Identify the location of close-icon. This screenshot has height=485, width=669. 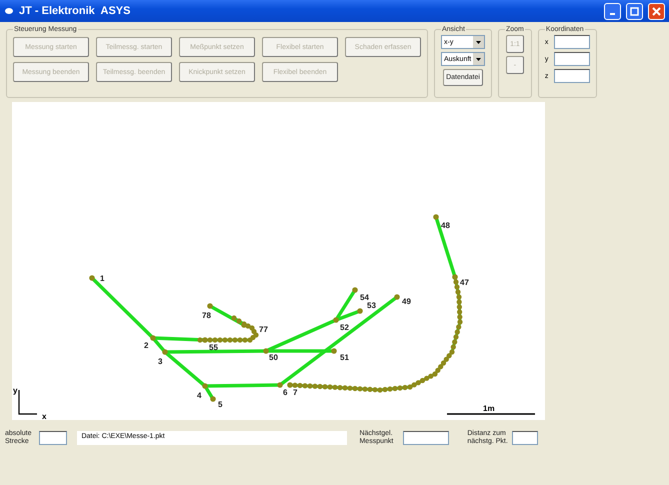
(656, 11).